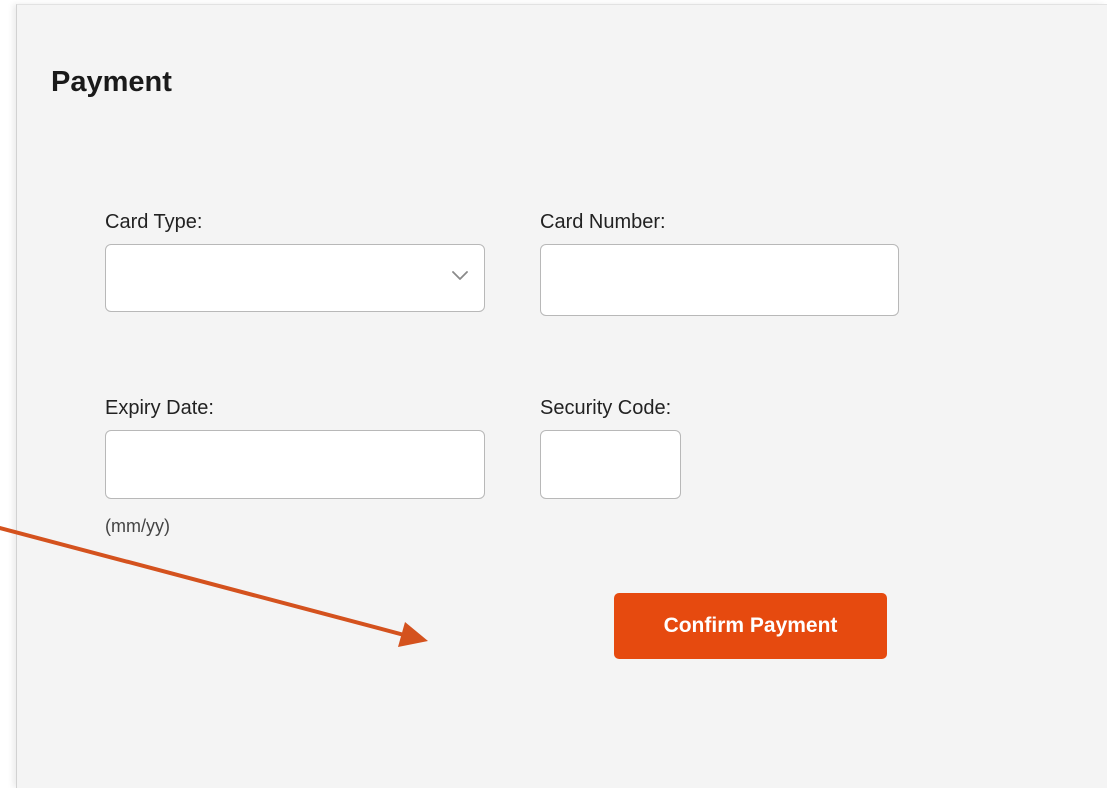  Describe the element at coordinates (606, 408) in the screenshot. I see `security-code-label: Security Code:` at that location.